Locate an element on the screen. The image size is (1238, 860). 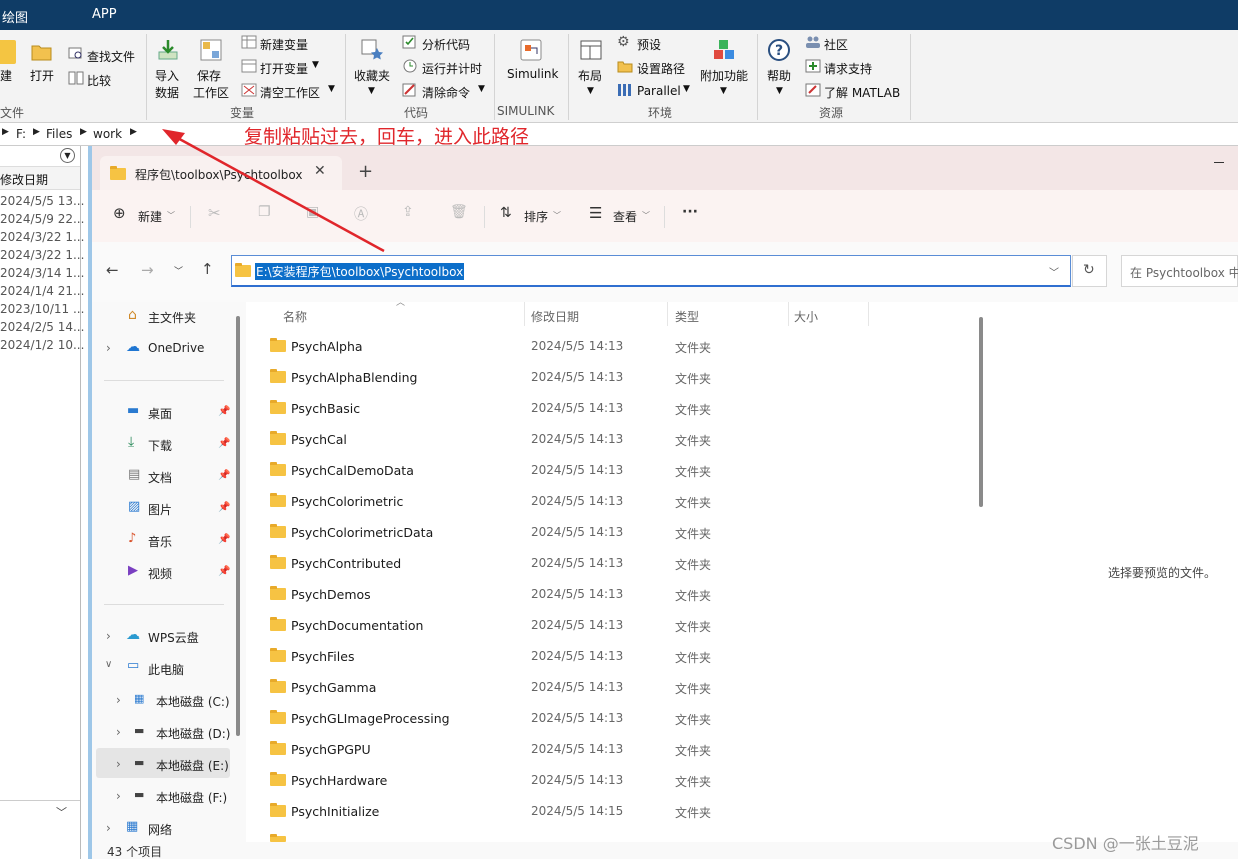
request-support-button: 请求支持 is located at coordinates (848, 68).